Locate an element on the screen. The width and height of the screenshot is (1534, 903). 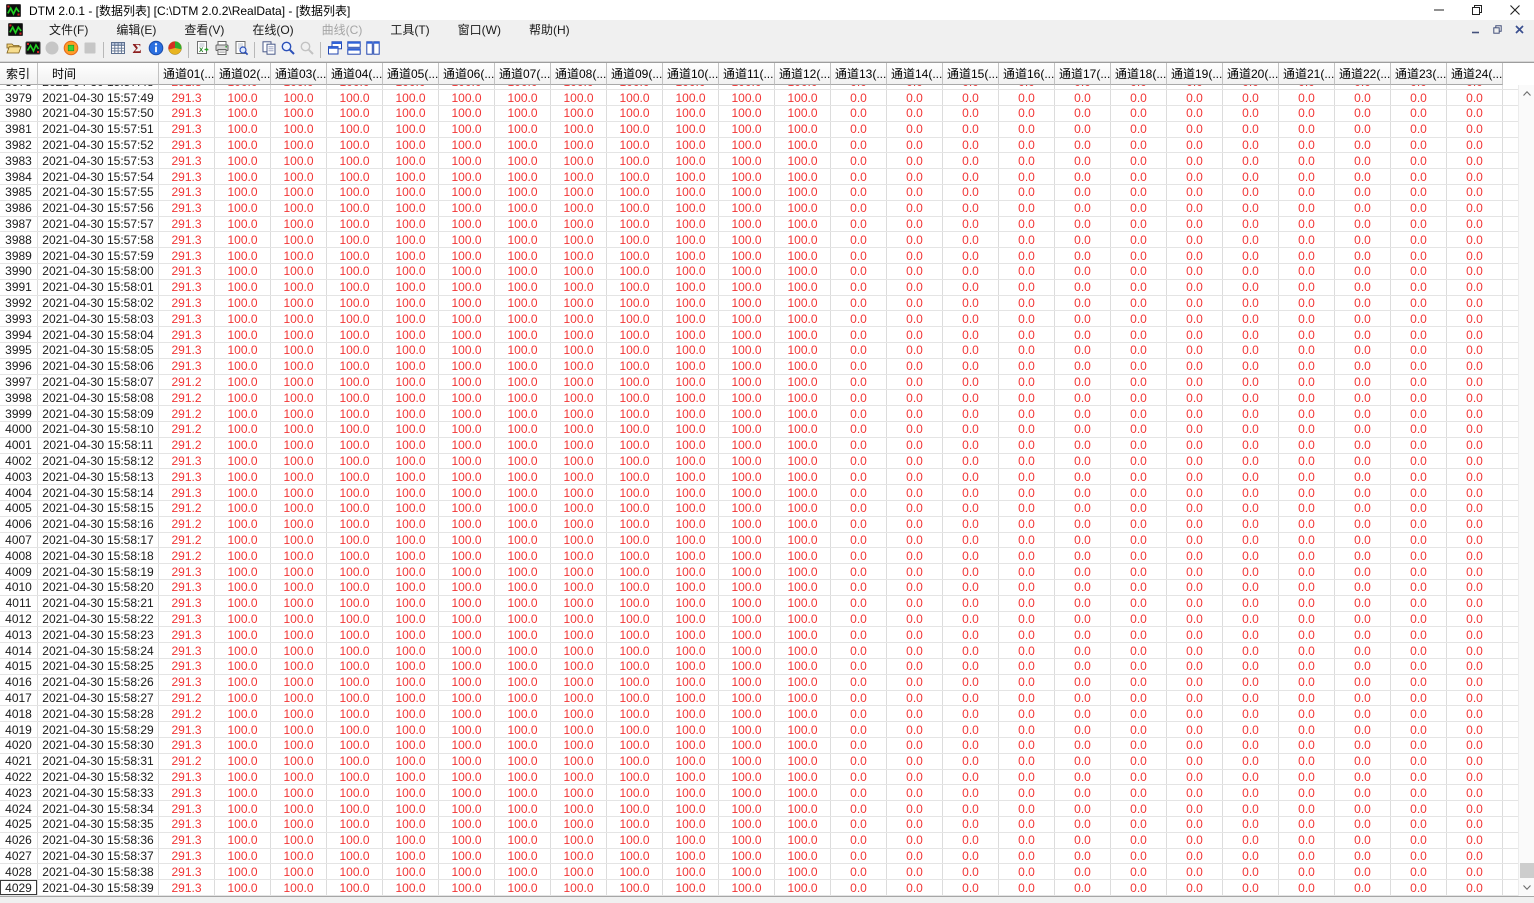
cell-time: 2021-04-30 15:58:06 is located at coordinates (98, 366).